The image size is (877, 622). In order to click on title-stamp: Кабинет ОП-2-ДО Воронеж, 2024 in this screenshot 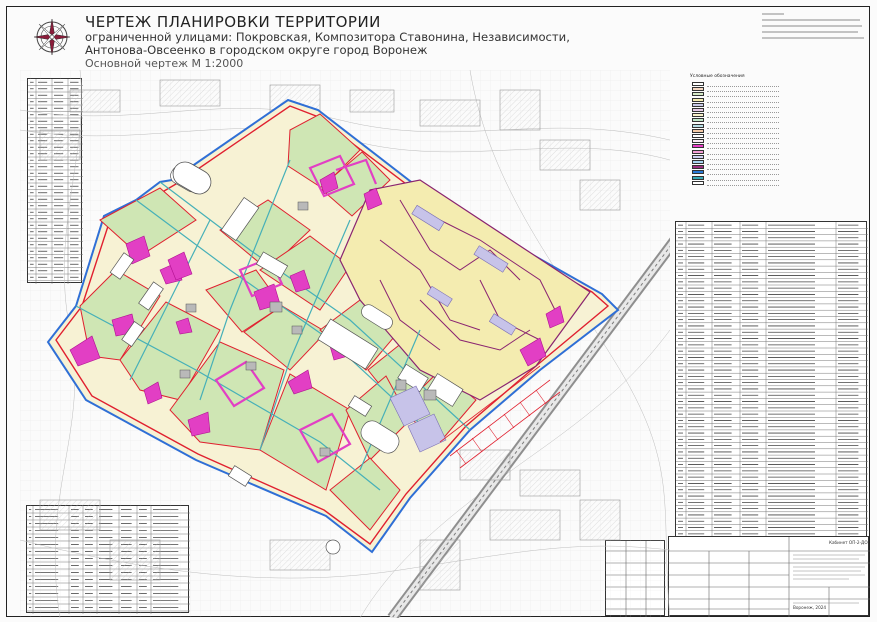, I will do `click(769, 576)`.